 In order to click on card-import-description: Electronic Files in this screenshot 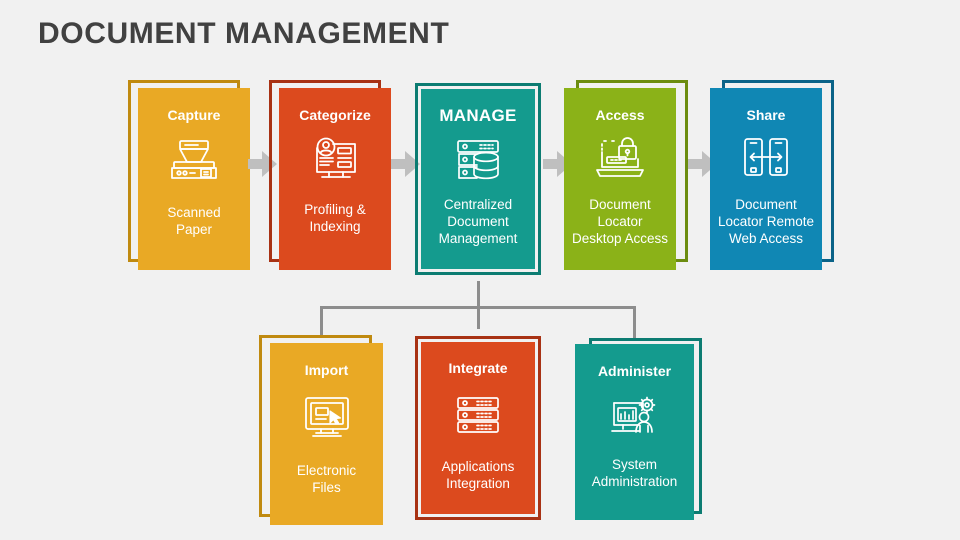, I will do `click(326, 479)`.